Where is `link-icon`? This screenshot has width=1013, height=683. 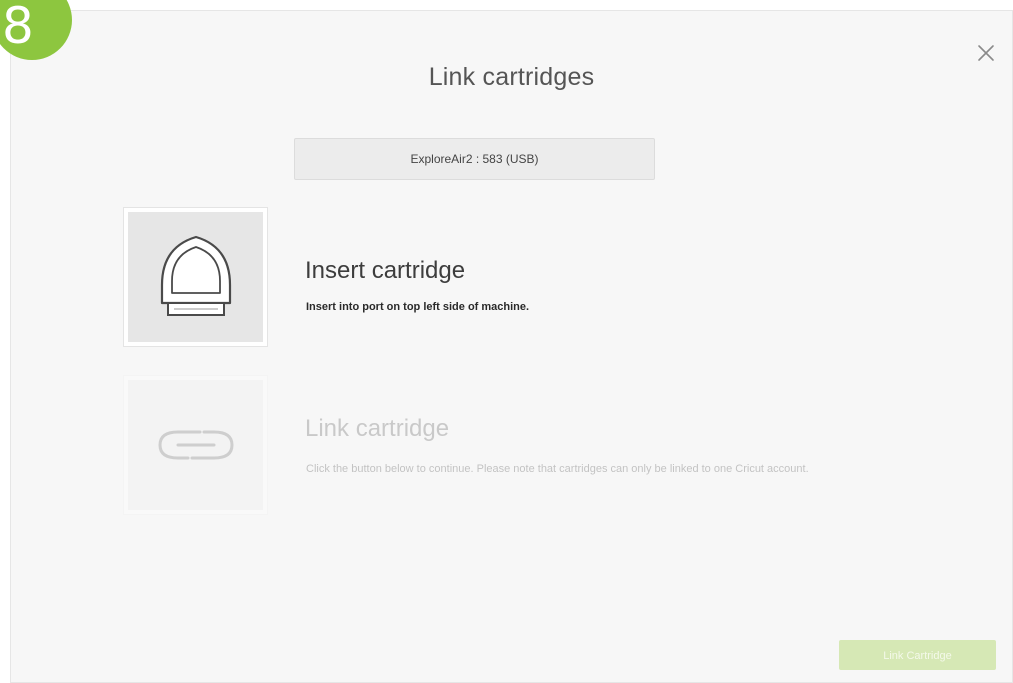
link-icon is located at coordinates (195, 445).